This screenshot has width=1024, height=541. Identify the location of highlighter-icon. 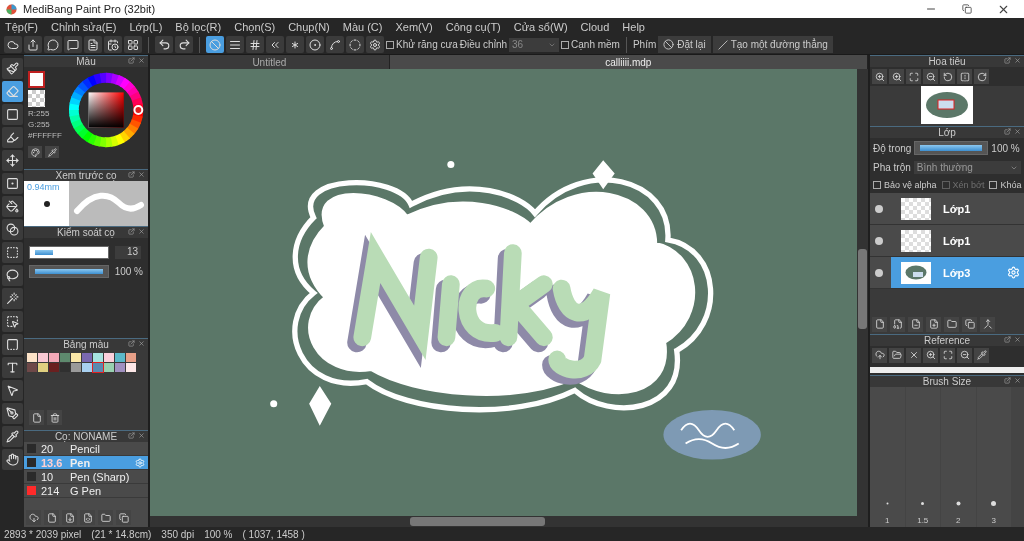
(12, 137).